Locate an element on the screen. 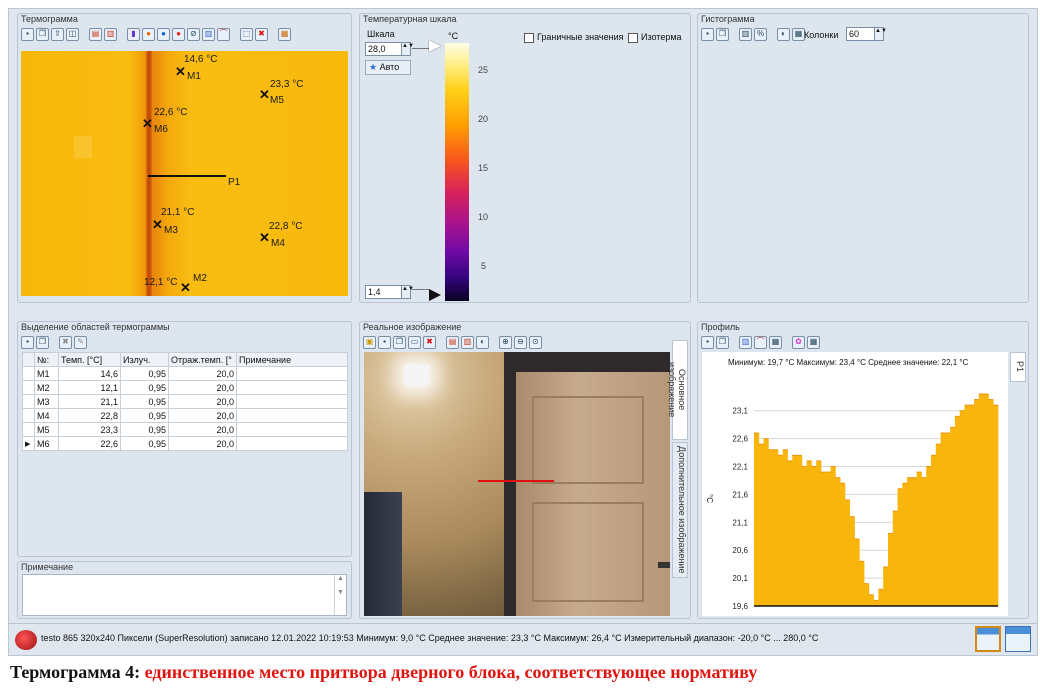  header-emissivity: Излуч. is located at coordinates (144, 359).